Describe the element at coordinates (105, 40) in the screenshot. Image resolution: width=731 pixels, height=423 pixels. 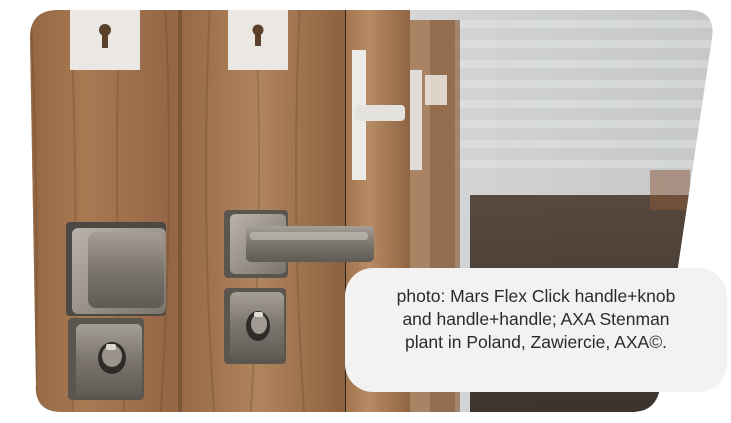
I see `keyhole-escutcheon-icon` at that location.